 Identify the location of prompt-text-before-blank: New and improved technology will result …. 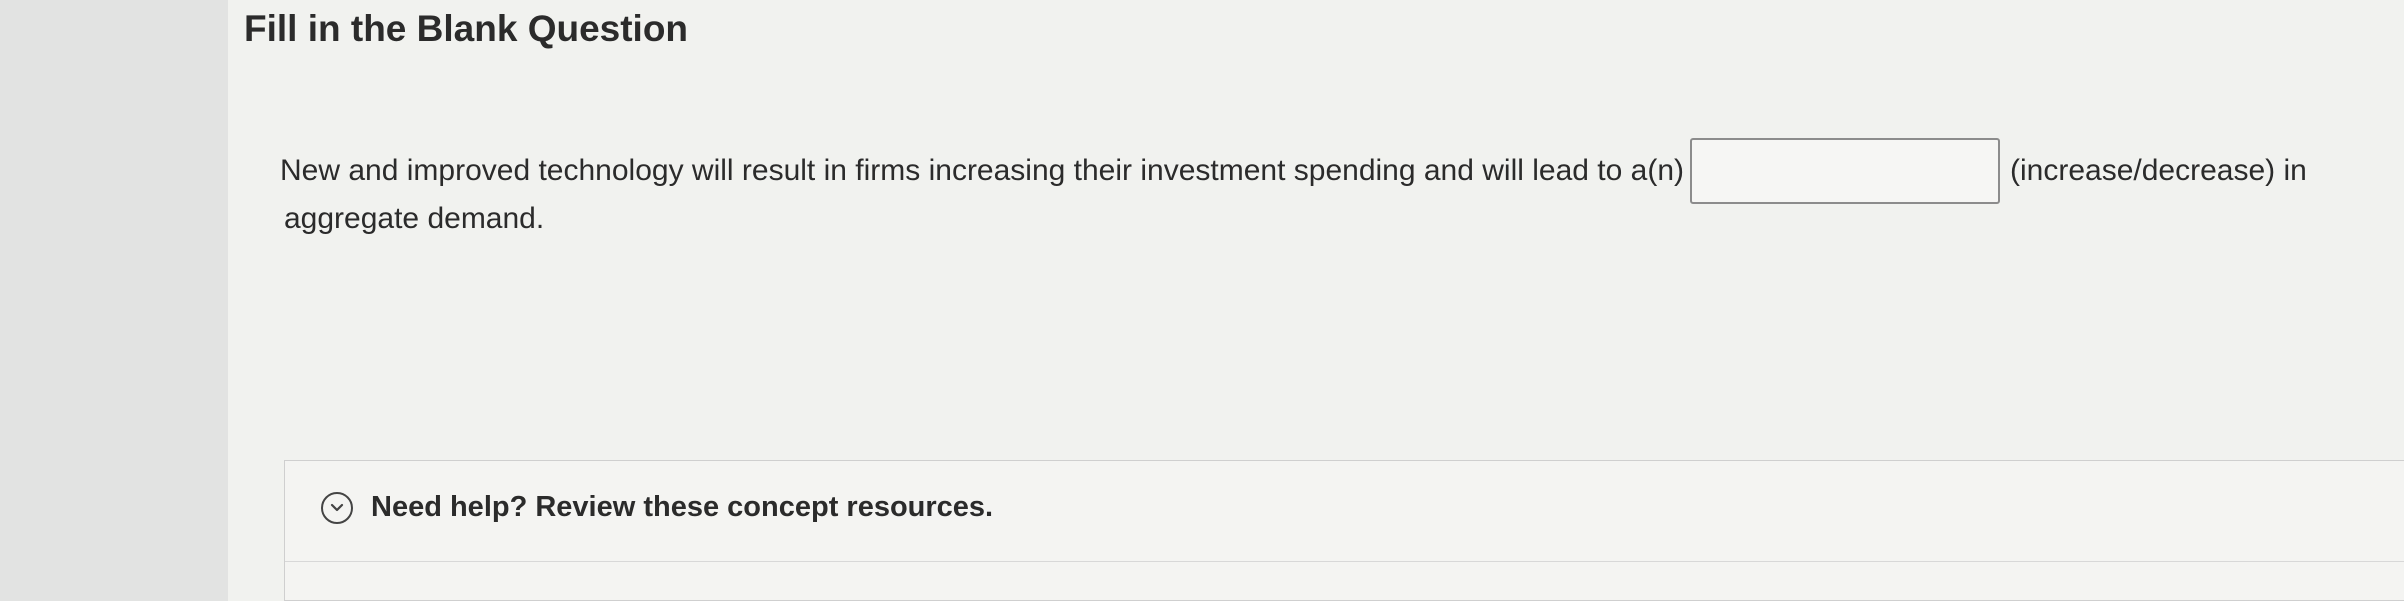
(982, 170).